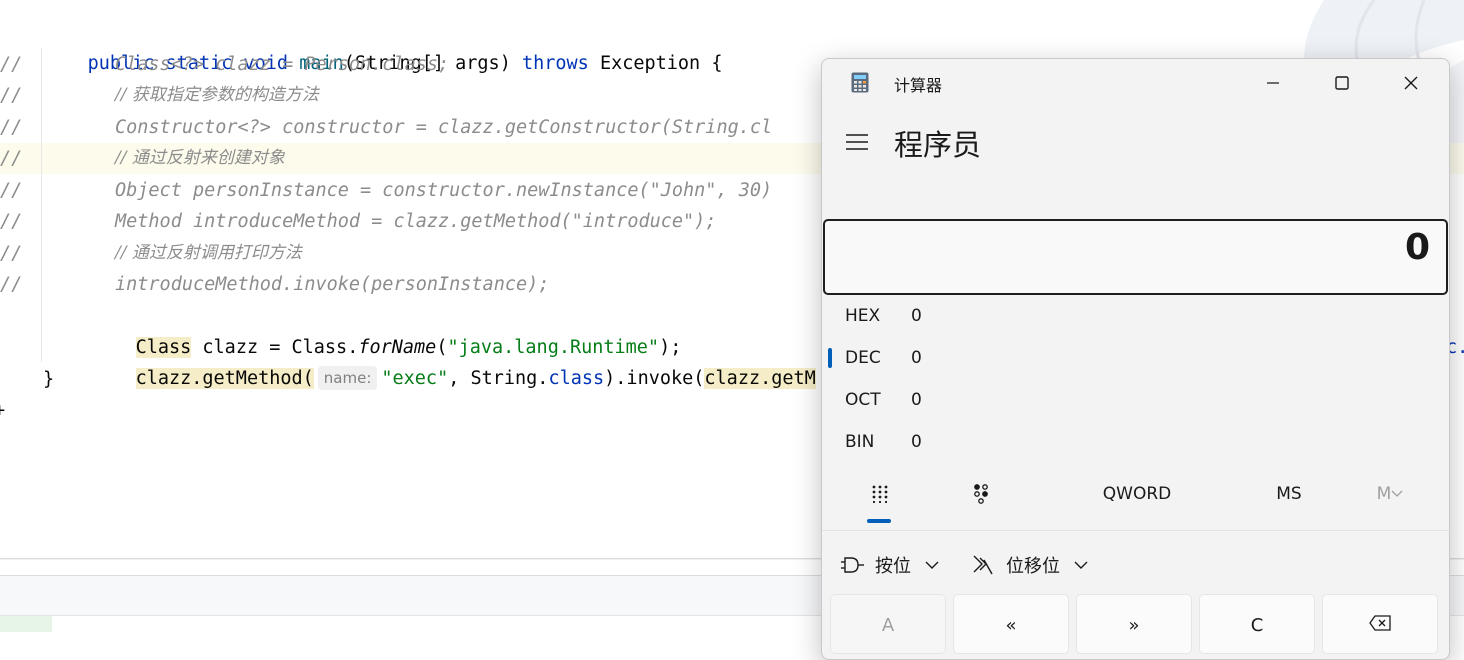 The image size is (1464, 660). What do you see at coordinates (1135, 257) in the screenshot?
I see `result-display: 0` at bounding box center [1135, 257].